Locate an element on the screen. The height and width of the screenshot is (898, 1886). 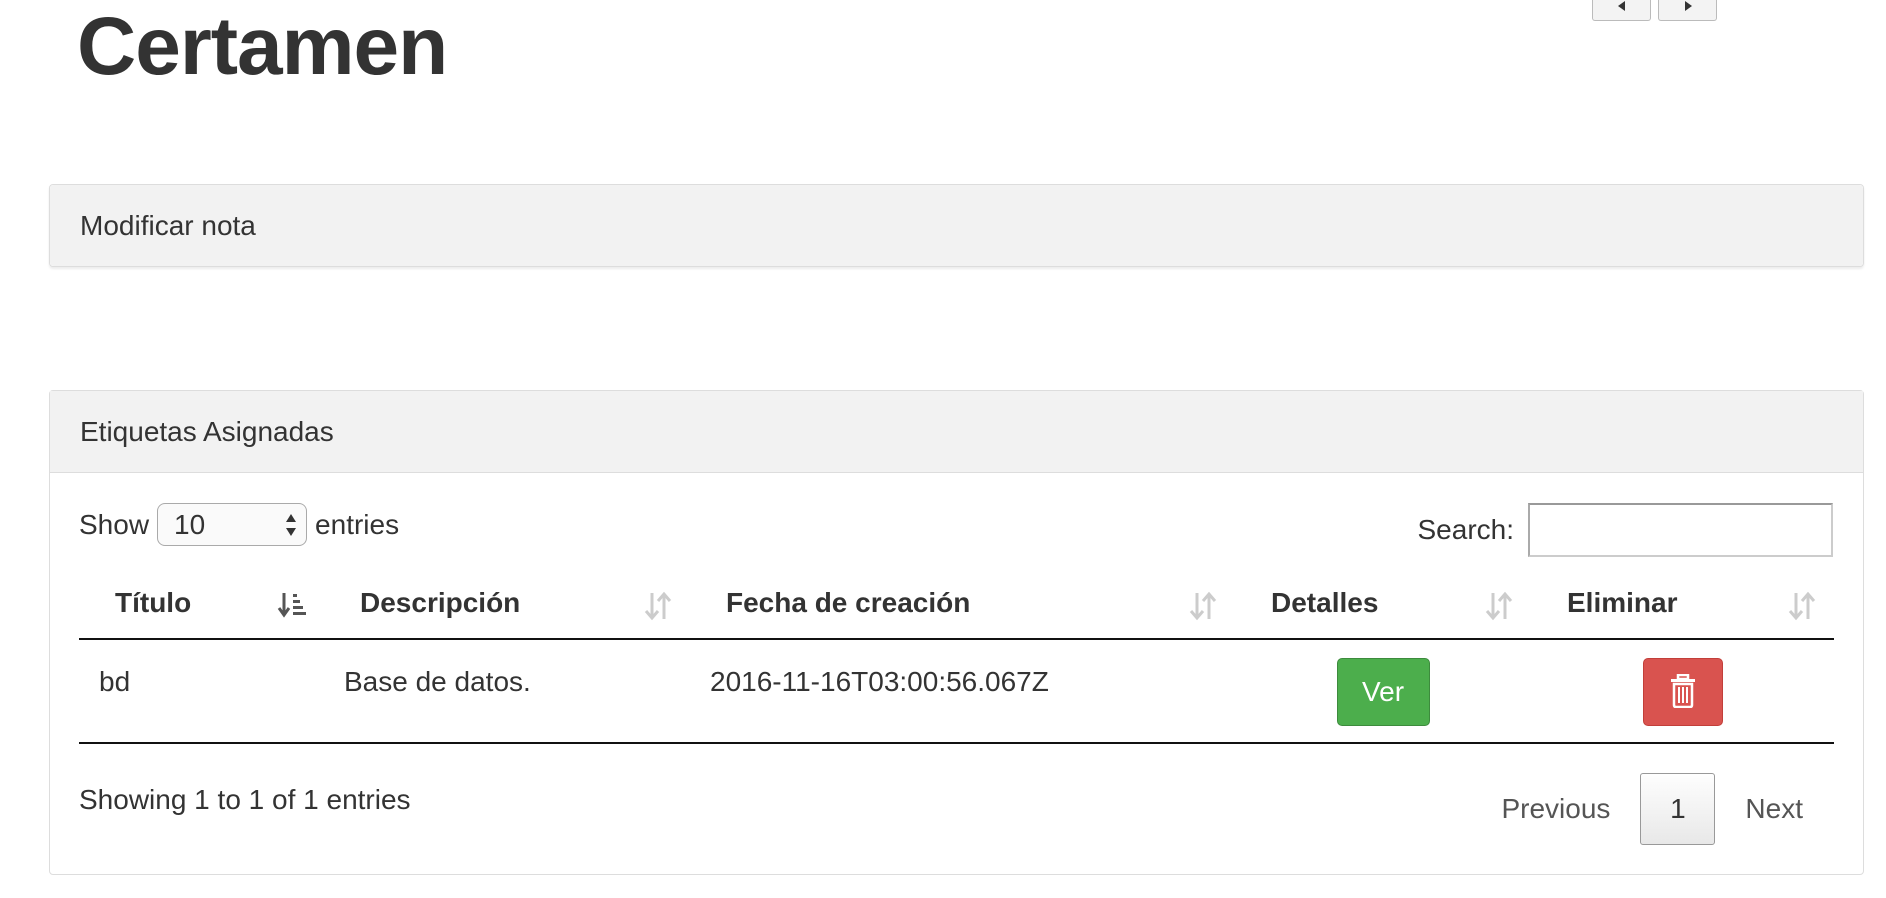
column-label: Detalles is located at coordinates (1325, 602).